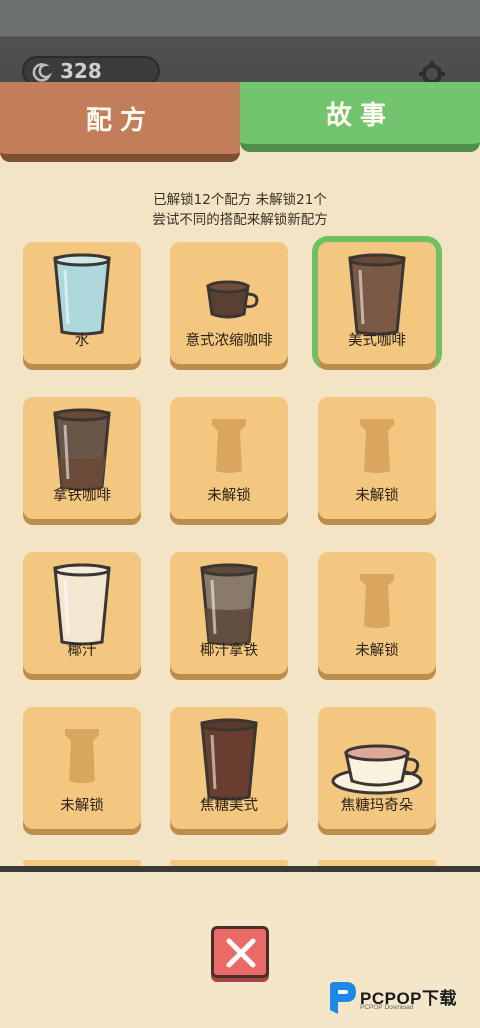 The height and width of the screenshot is (1028, 480). What do you see at coordinates (229, 651) in the screenshot?
I see `recipe-label: 椰汁拿铁` at bounding box center [229, 651].